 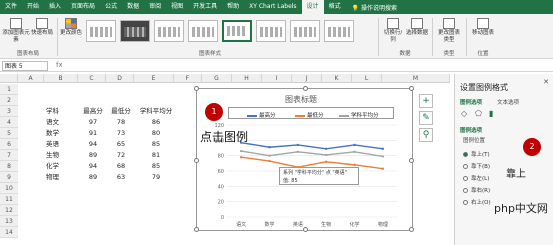 I want to click on table-cell: 68, so click(x=121, y=166).